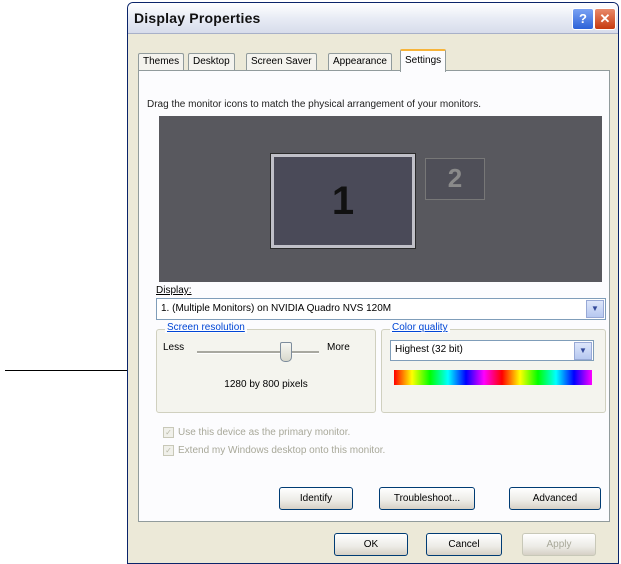 The image size is (621, 564). I want to click on identify-button: Identify, so click(316, 498).